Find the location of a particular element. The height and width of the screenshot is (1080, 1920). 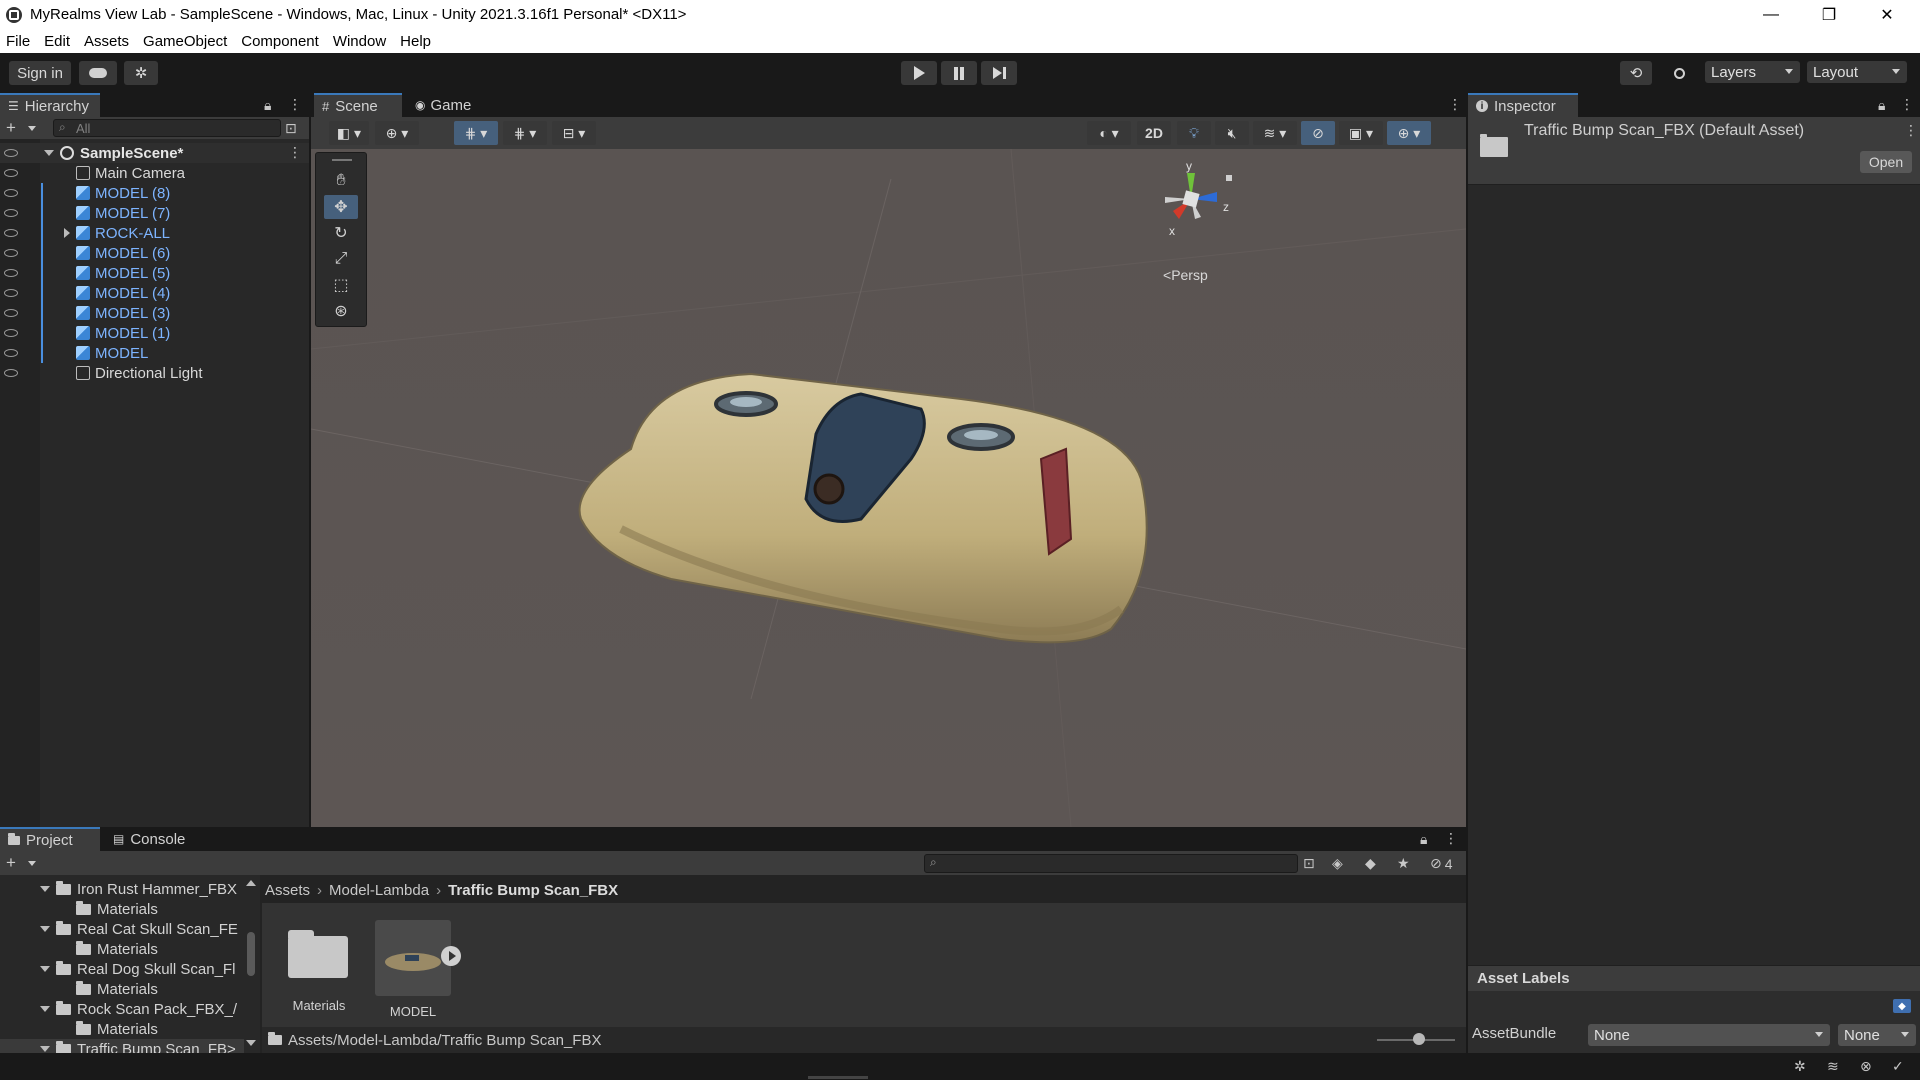

menu-component: Component is located at coordinates (280, 41).